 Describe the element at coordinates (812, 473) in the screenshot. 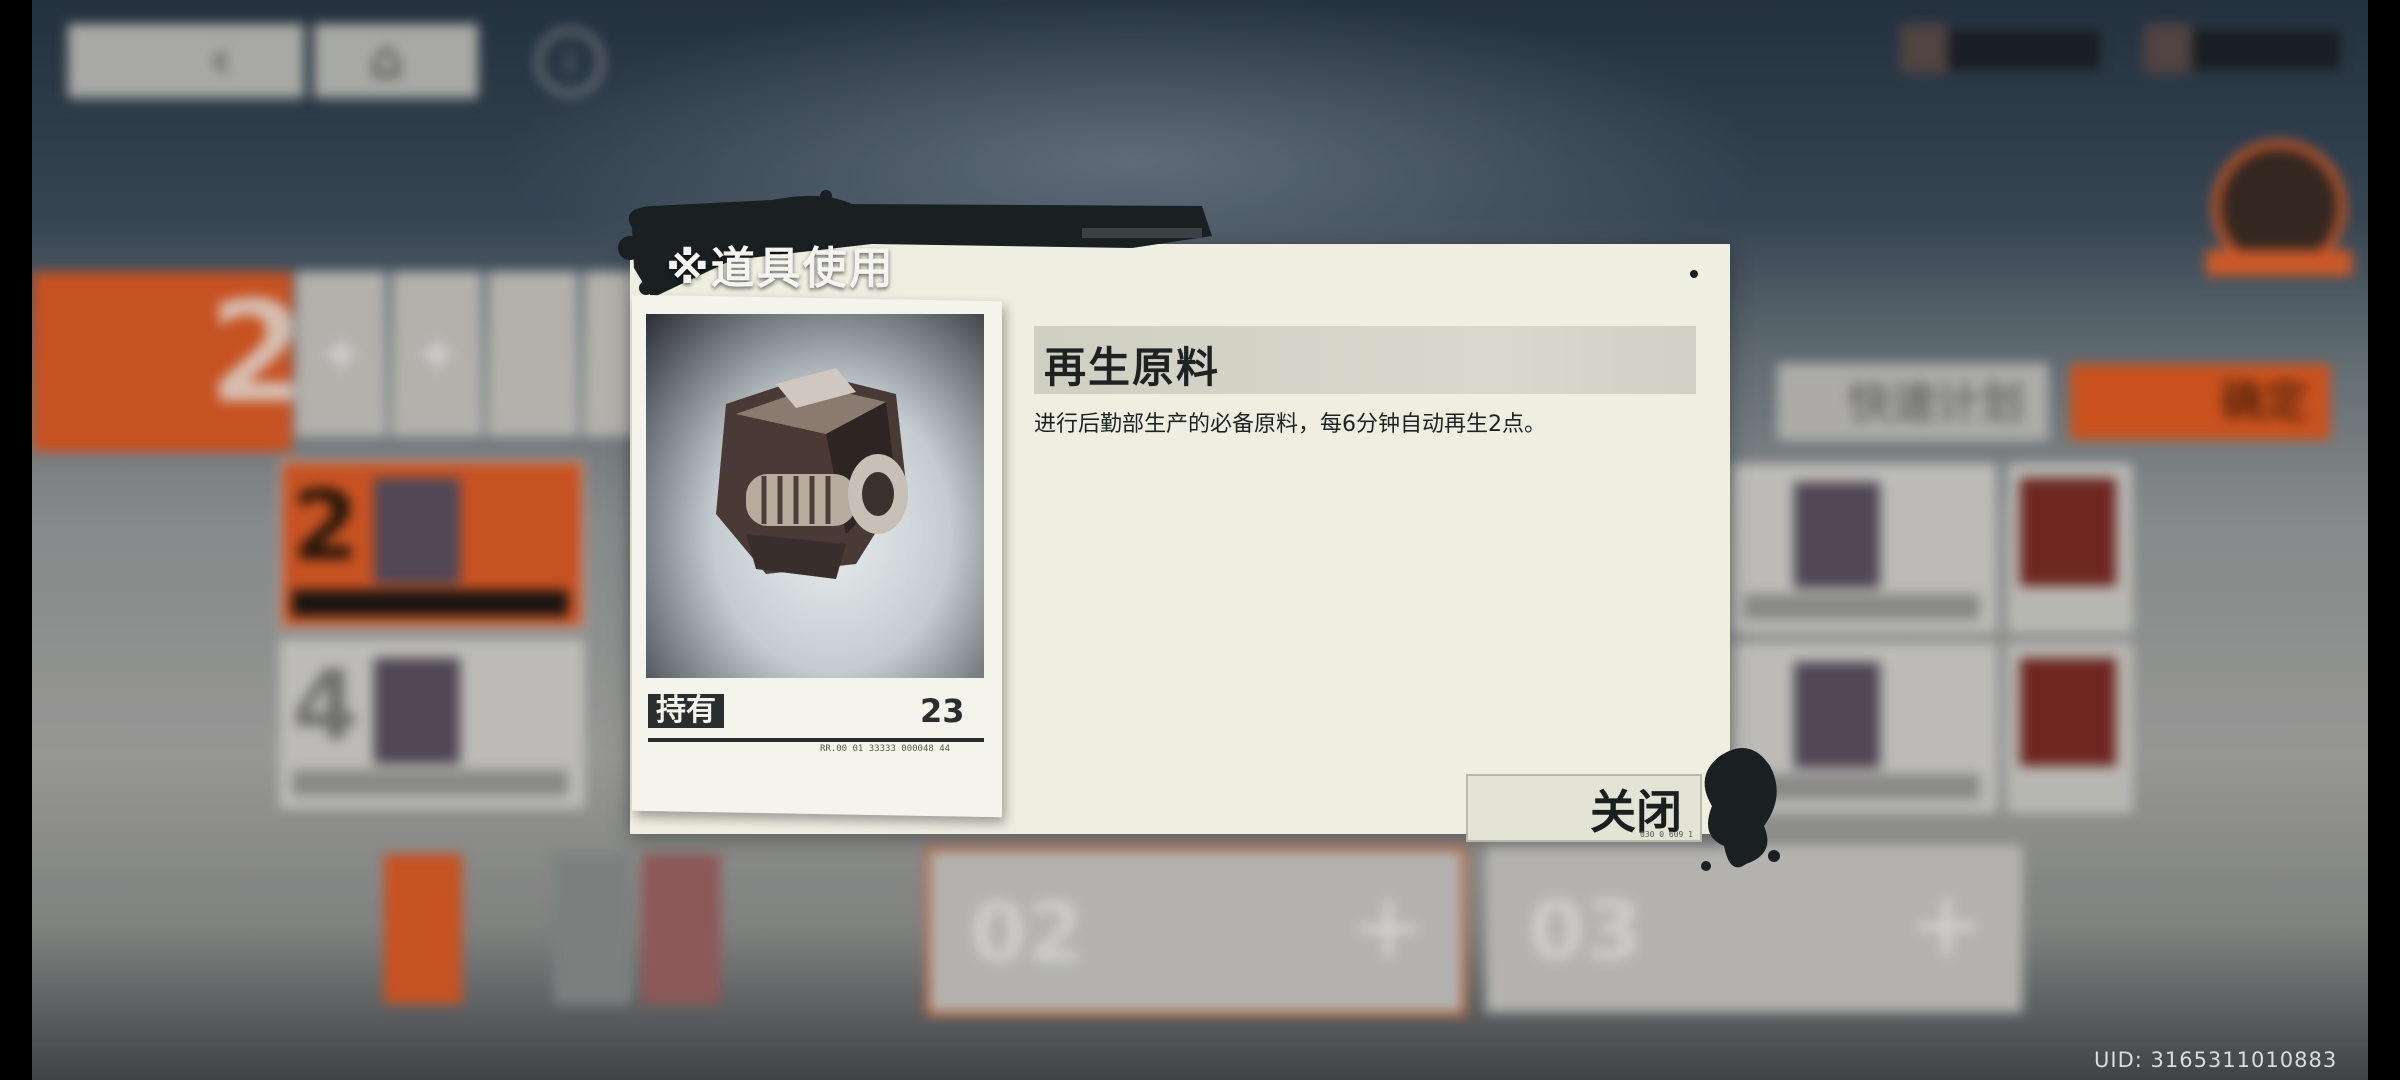

I see `machine-part-icon` at that location.